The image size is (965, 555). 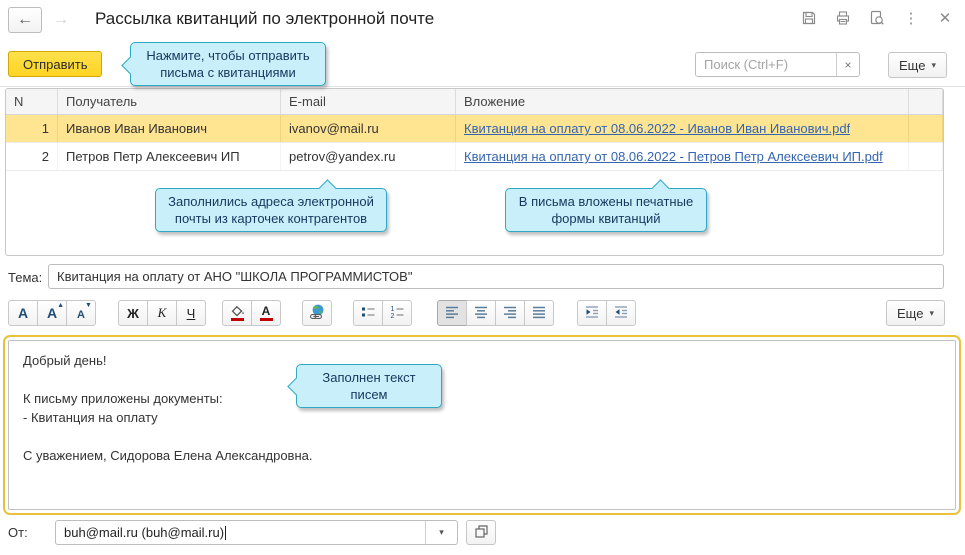 I want to click on link-group, so click(x=317, y=313).